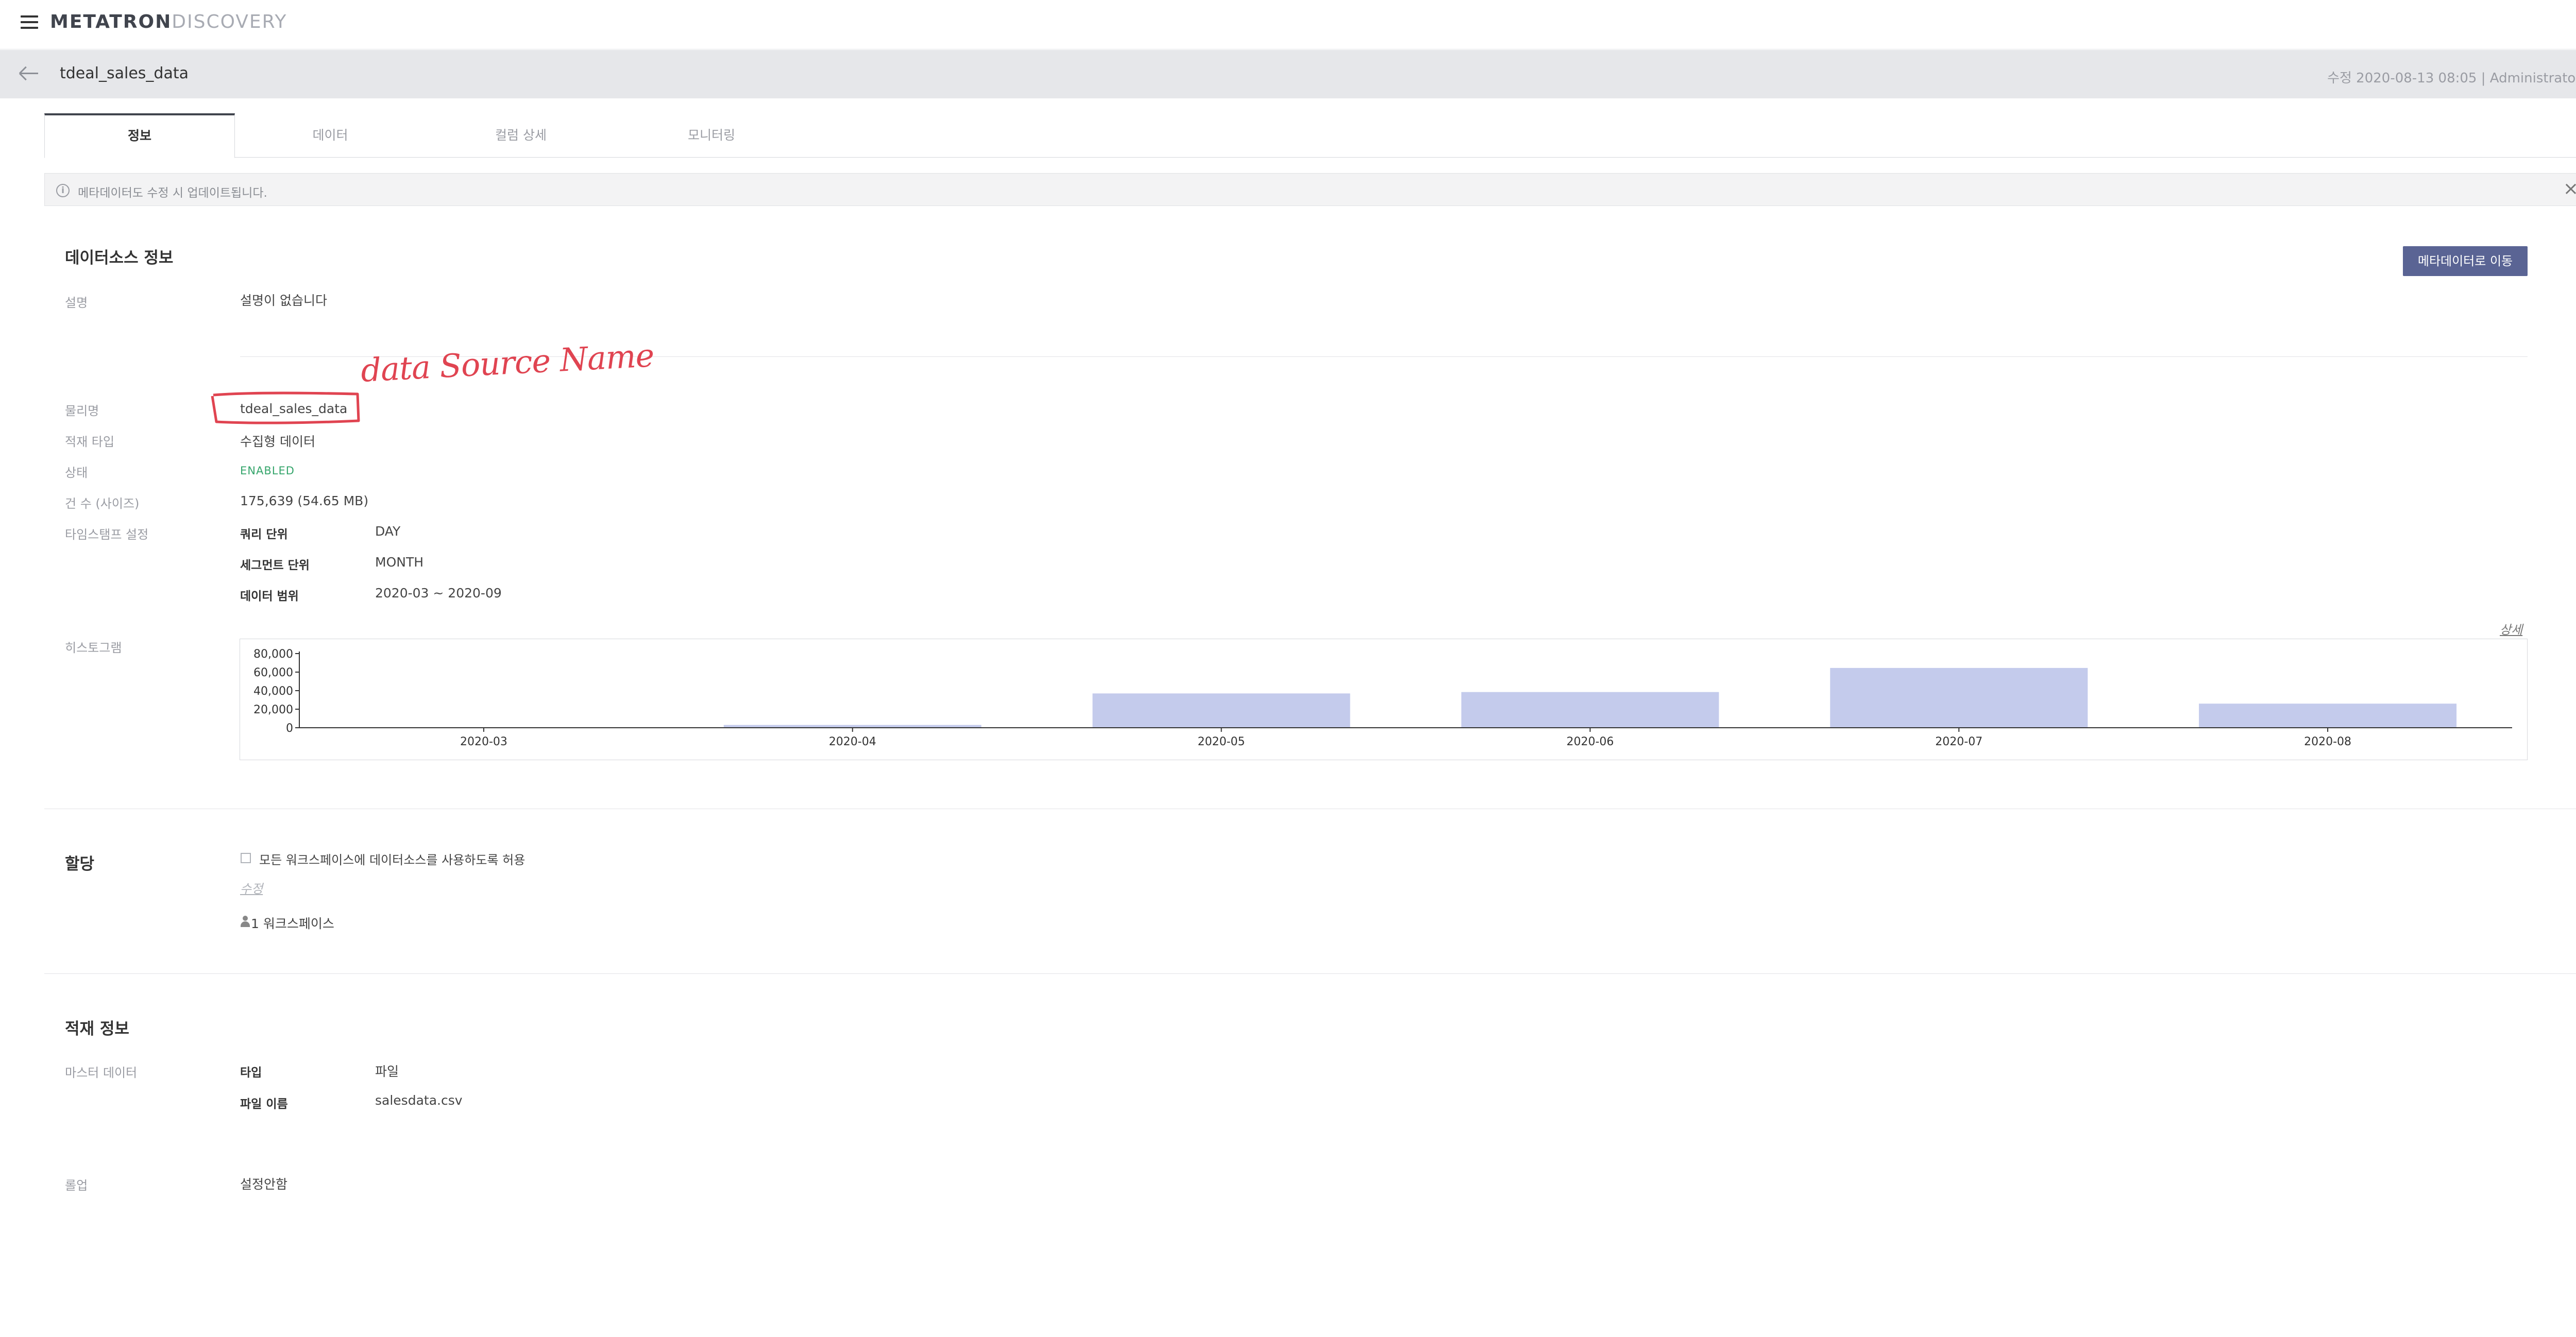  I want to click on assignment-title: 할당, so click(80, 864).